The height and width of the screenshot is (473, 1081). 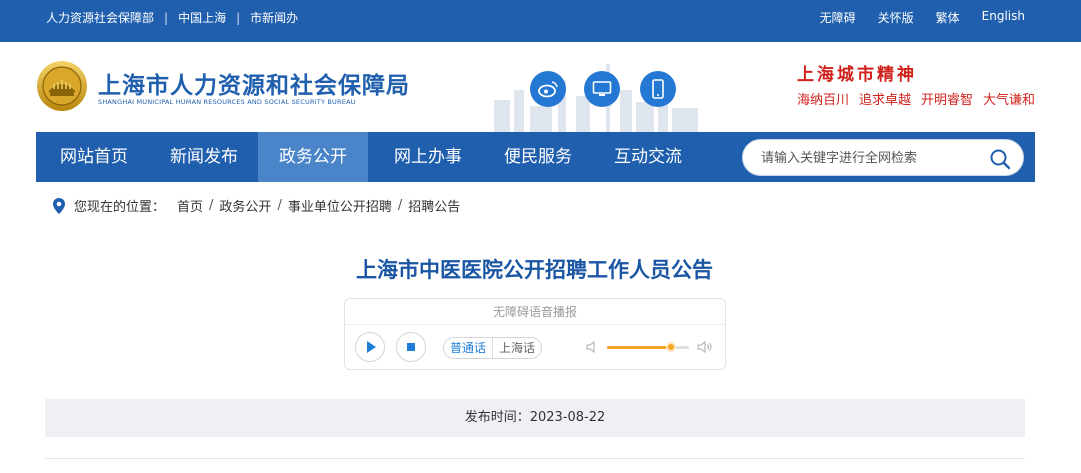 What do you see at coordinates (922, 17) in the screenshot?
I see `top-links-right: 无障碍 关怀版 繁体 English` at bounding box center [922, 17].